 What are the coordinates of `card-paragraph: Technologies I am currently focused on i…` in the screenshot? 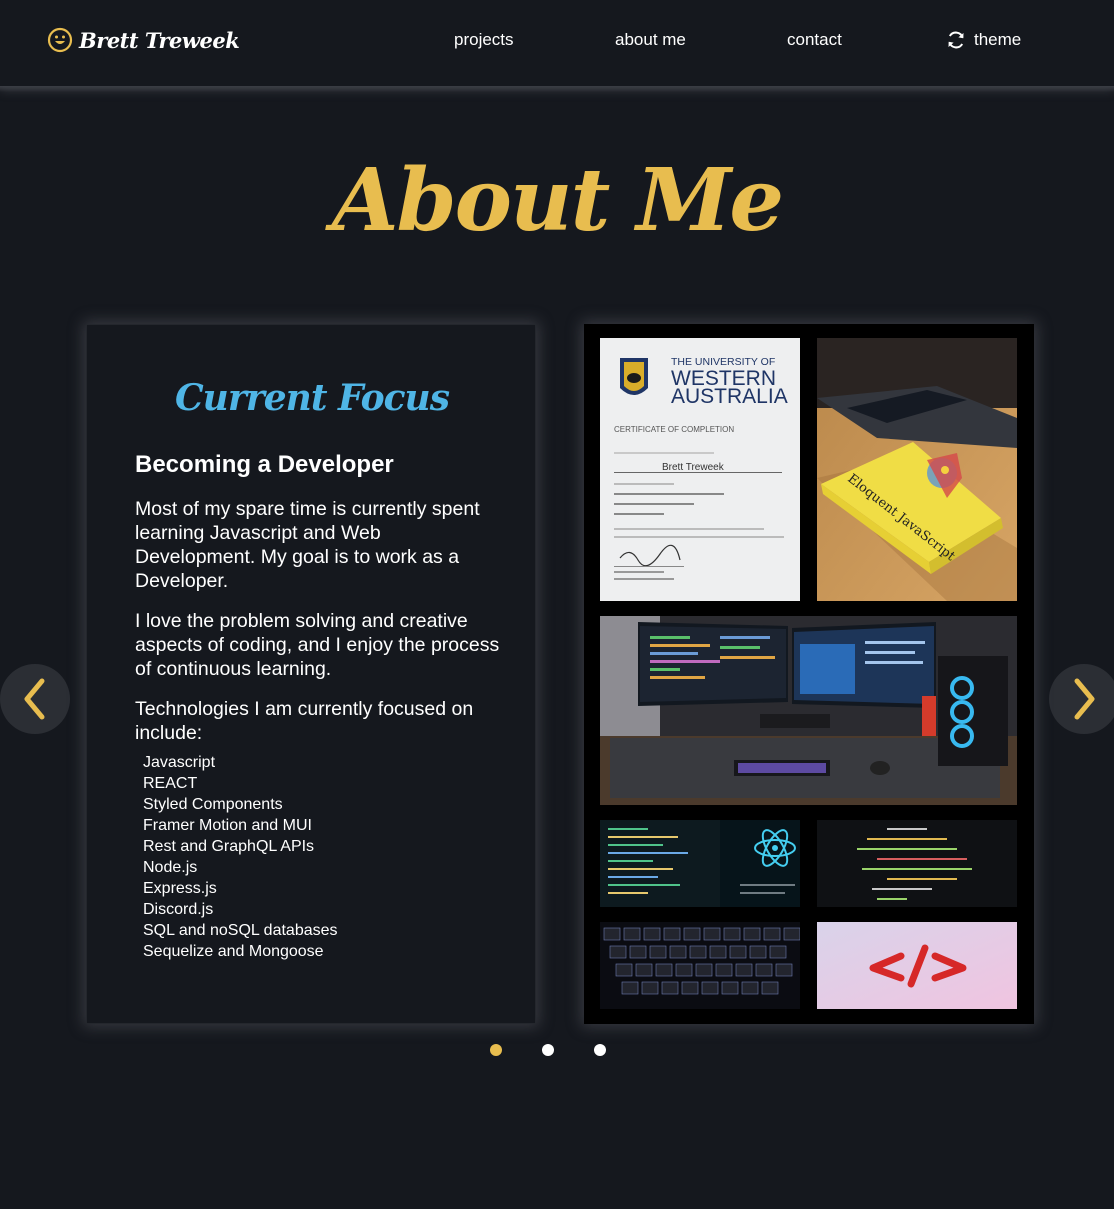 It's located at (304, 721).